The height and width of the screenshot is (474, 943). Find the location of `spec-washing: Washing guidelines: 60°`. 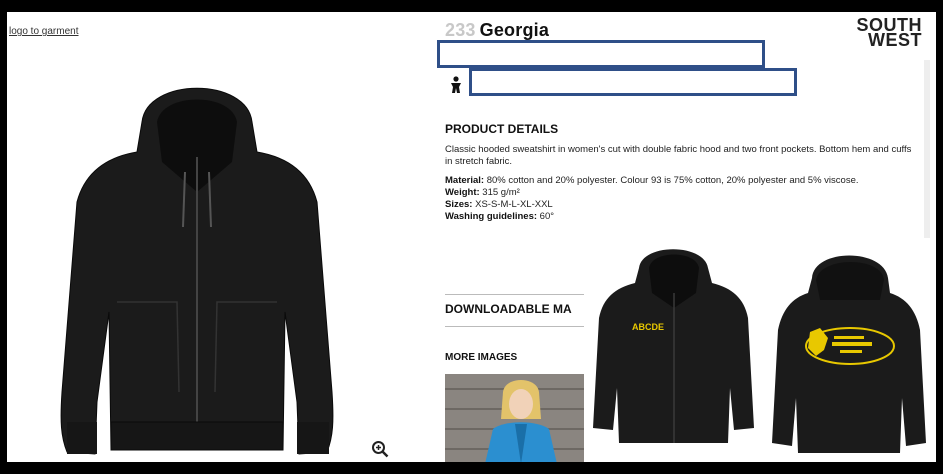

spec-washing: Washing guidelines: 60° is located at coordinates (680, 217).